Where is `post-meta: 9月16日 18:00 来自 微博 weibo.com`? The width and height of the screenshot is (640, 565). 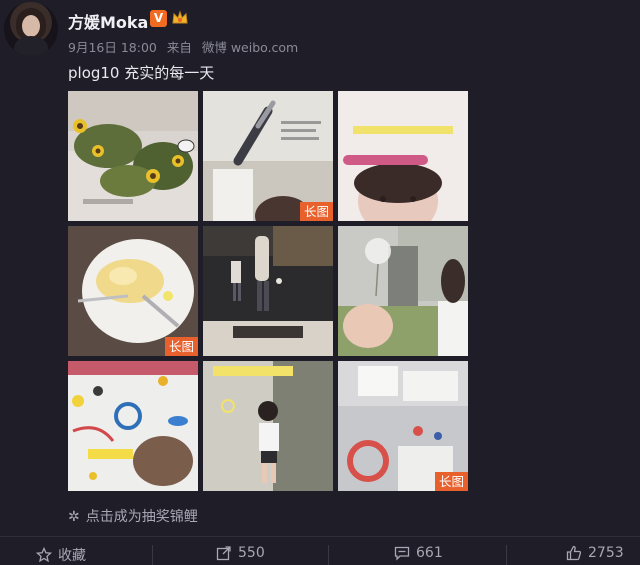
post-meta: 9月16日 18:00 来自 微博 weibo.com is located at coordinates (186, 46).